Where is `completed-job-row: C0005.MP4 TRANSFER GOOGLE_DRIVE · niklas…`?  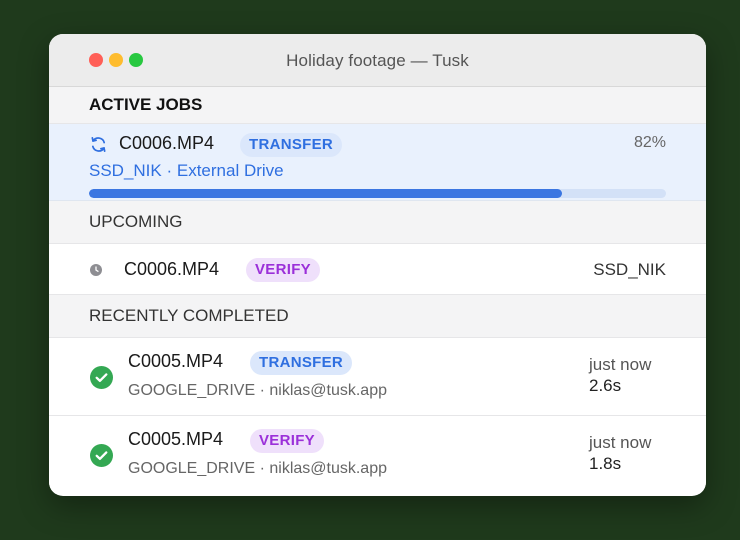 completed-job-row: C0005.MP4 TRANSFER GOOGLE_DRIVE · niklas… is located at coordinates (377, 377).